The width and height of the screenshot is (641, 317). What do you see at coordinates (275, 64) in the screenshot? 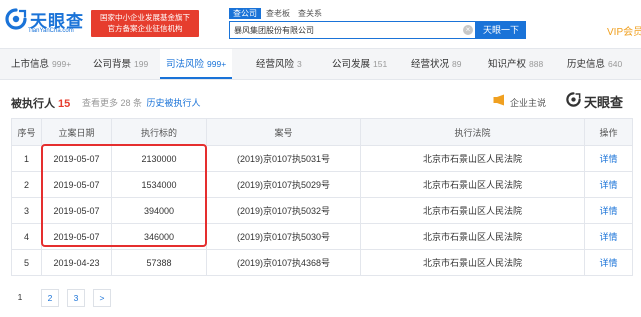
I see `tab-label: 经营风险` at bounding box center [275, 64].